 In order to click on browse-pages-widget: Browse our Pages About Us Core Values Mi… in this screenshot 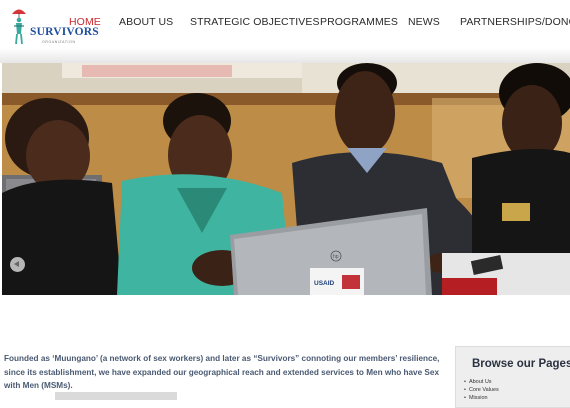, I will do `click(512, 377)`.